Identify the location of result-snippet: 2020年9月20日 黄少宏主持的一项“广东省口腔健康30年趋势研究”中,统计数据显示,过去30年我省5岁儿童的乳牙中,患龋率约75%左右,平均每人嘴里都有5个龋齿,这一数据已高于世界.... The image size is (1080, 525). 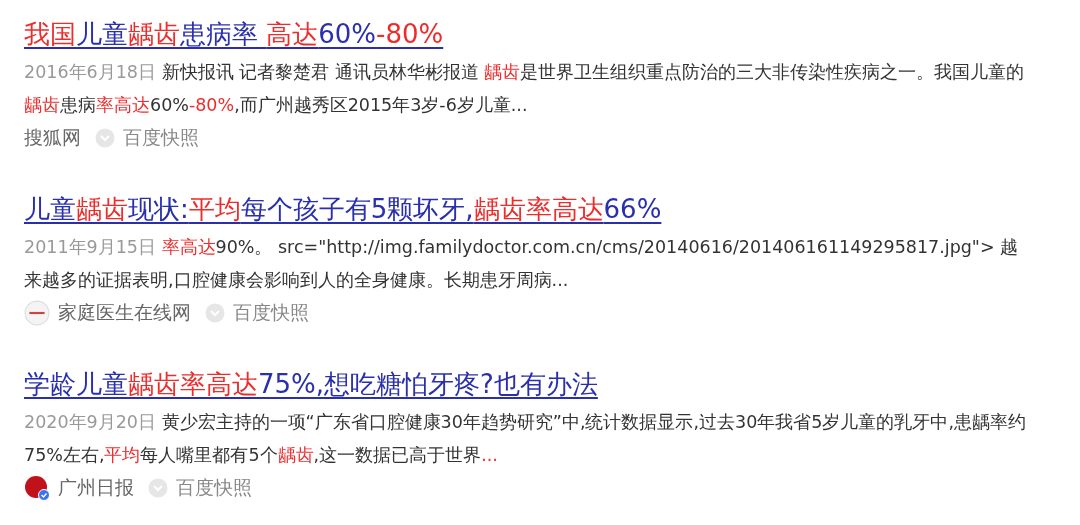
(526, 439).